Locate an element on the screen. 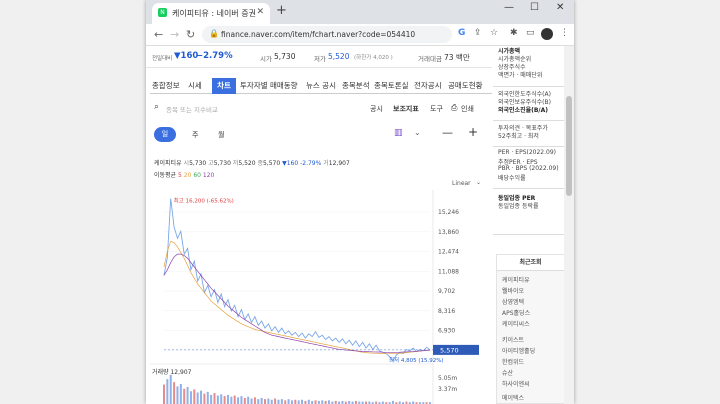  scrollbar-thumb is located at coordinates (569, 146).